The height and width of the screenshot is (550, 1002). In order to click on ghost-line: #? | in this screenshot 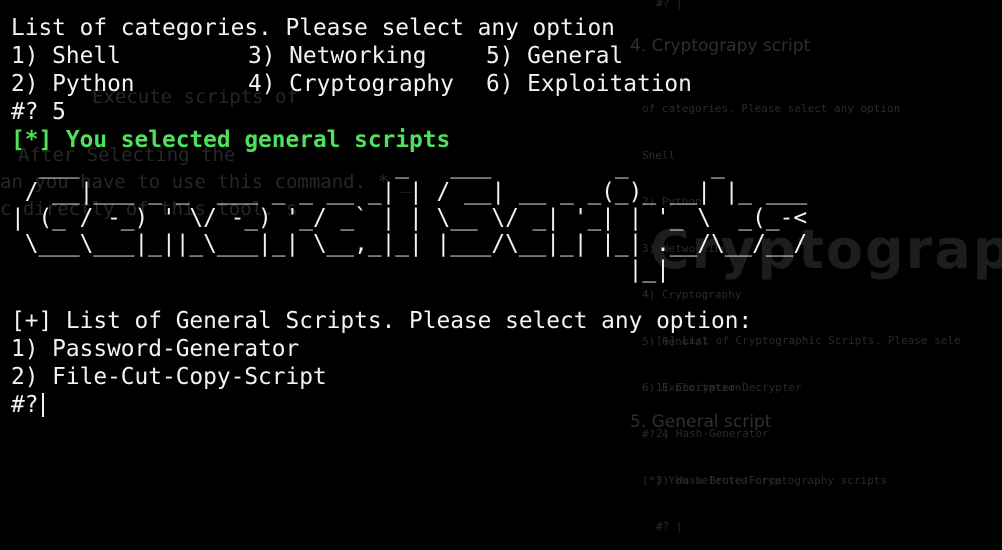, I will do `click(669, 526)`.